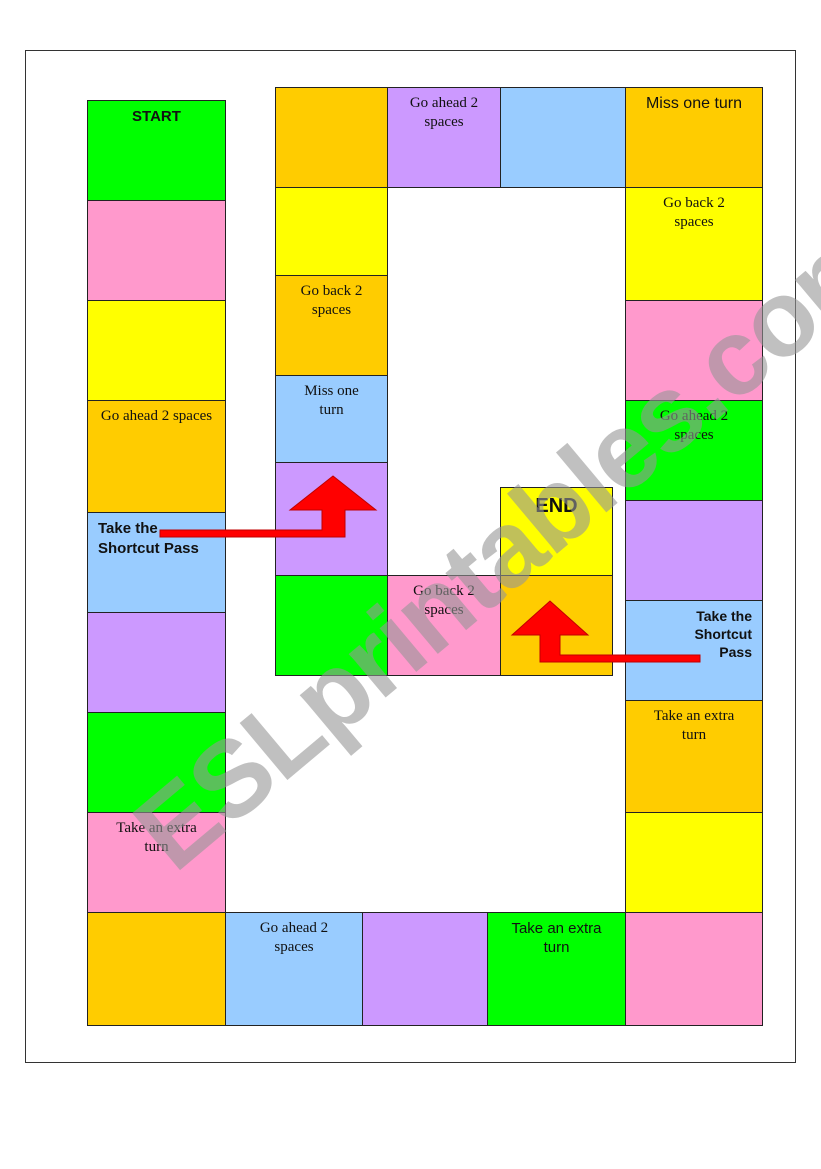 The width and height of the screenshot is (821, 1169). I want to click on end-label: END, so click(556, 506).